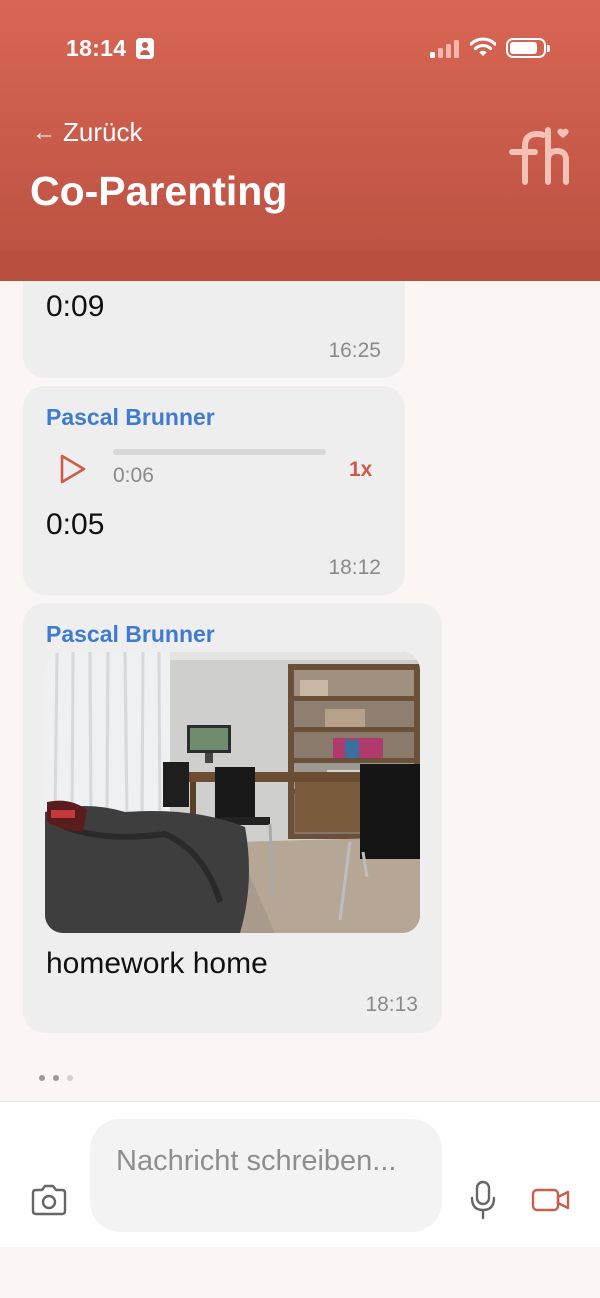 The height and width of the screenshot is (1298, 600). Describe the element at coordinates (44, 132) in the screenshot. I see `arrow-left-icon: ←` at that location.